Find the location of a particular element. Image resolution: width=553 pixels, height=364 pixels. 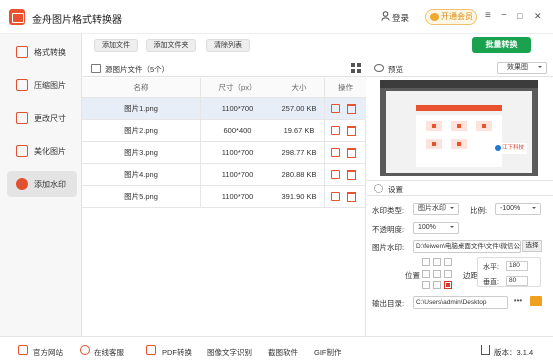

format-convert-icon is located at coordinates (22, 52).